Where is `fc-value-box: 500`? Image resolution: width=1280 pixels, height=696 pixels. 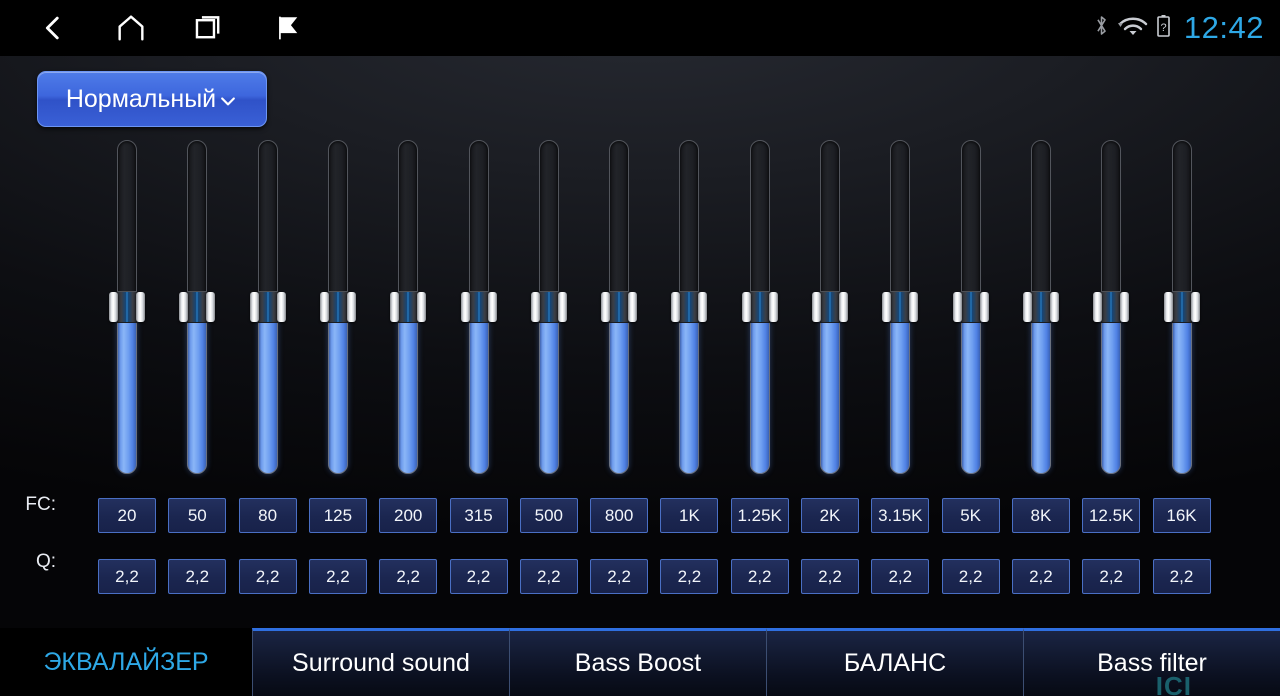 fc-value-box: 500 is located at coordinates (548, 515).